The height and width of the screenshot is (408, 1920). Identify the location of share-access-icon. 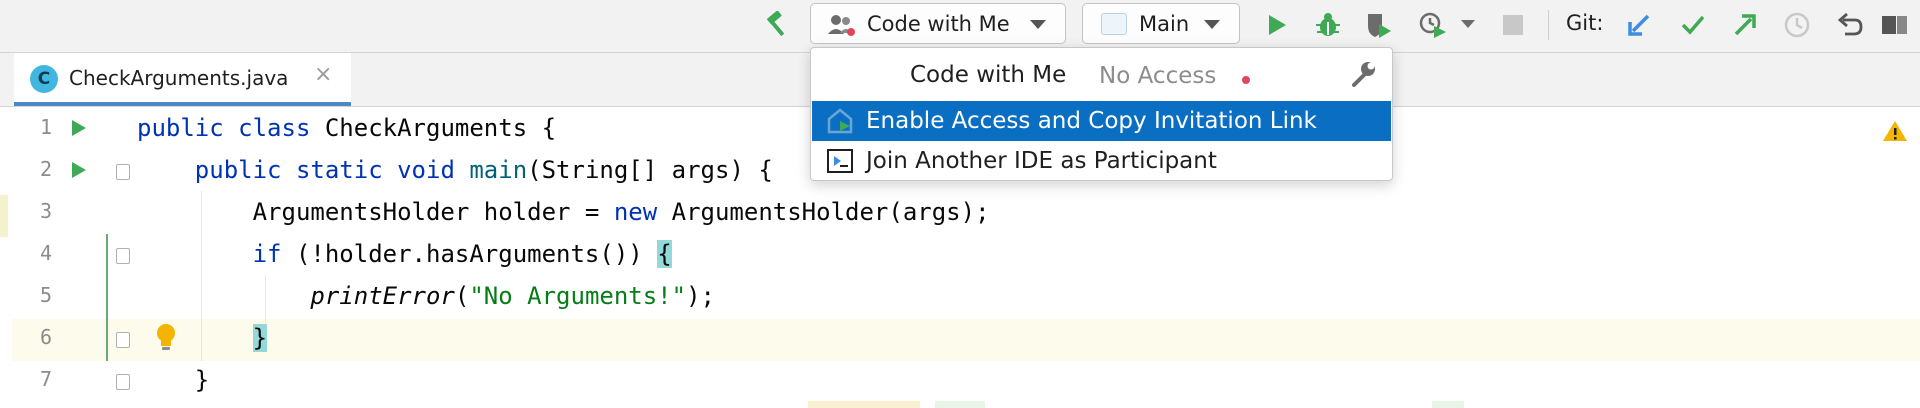
(841, 123).